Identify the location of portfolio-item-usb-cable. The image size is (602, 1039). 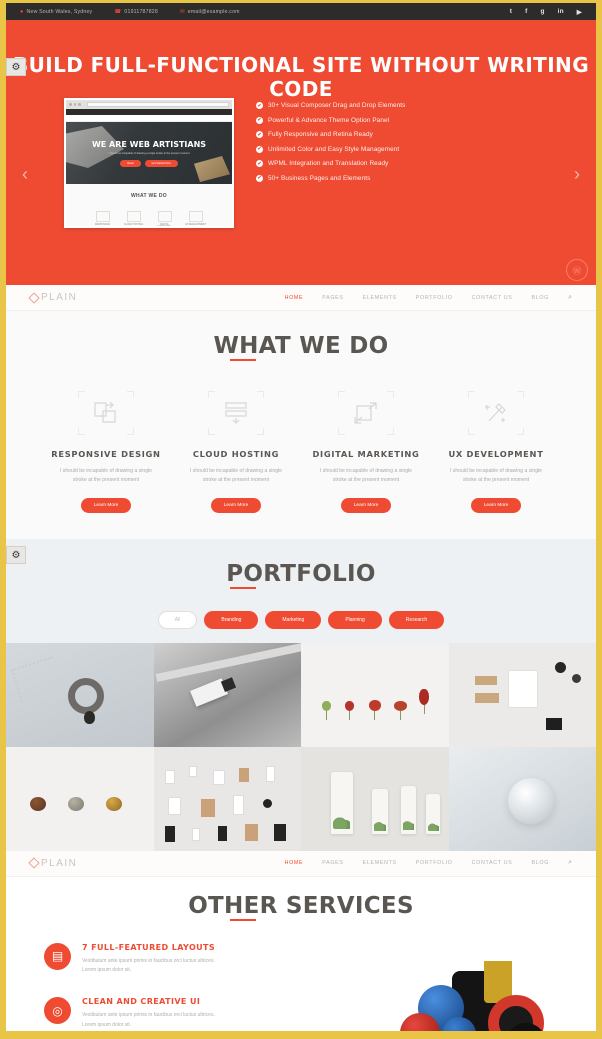
(227, 694).